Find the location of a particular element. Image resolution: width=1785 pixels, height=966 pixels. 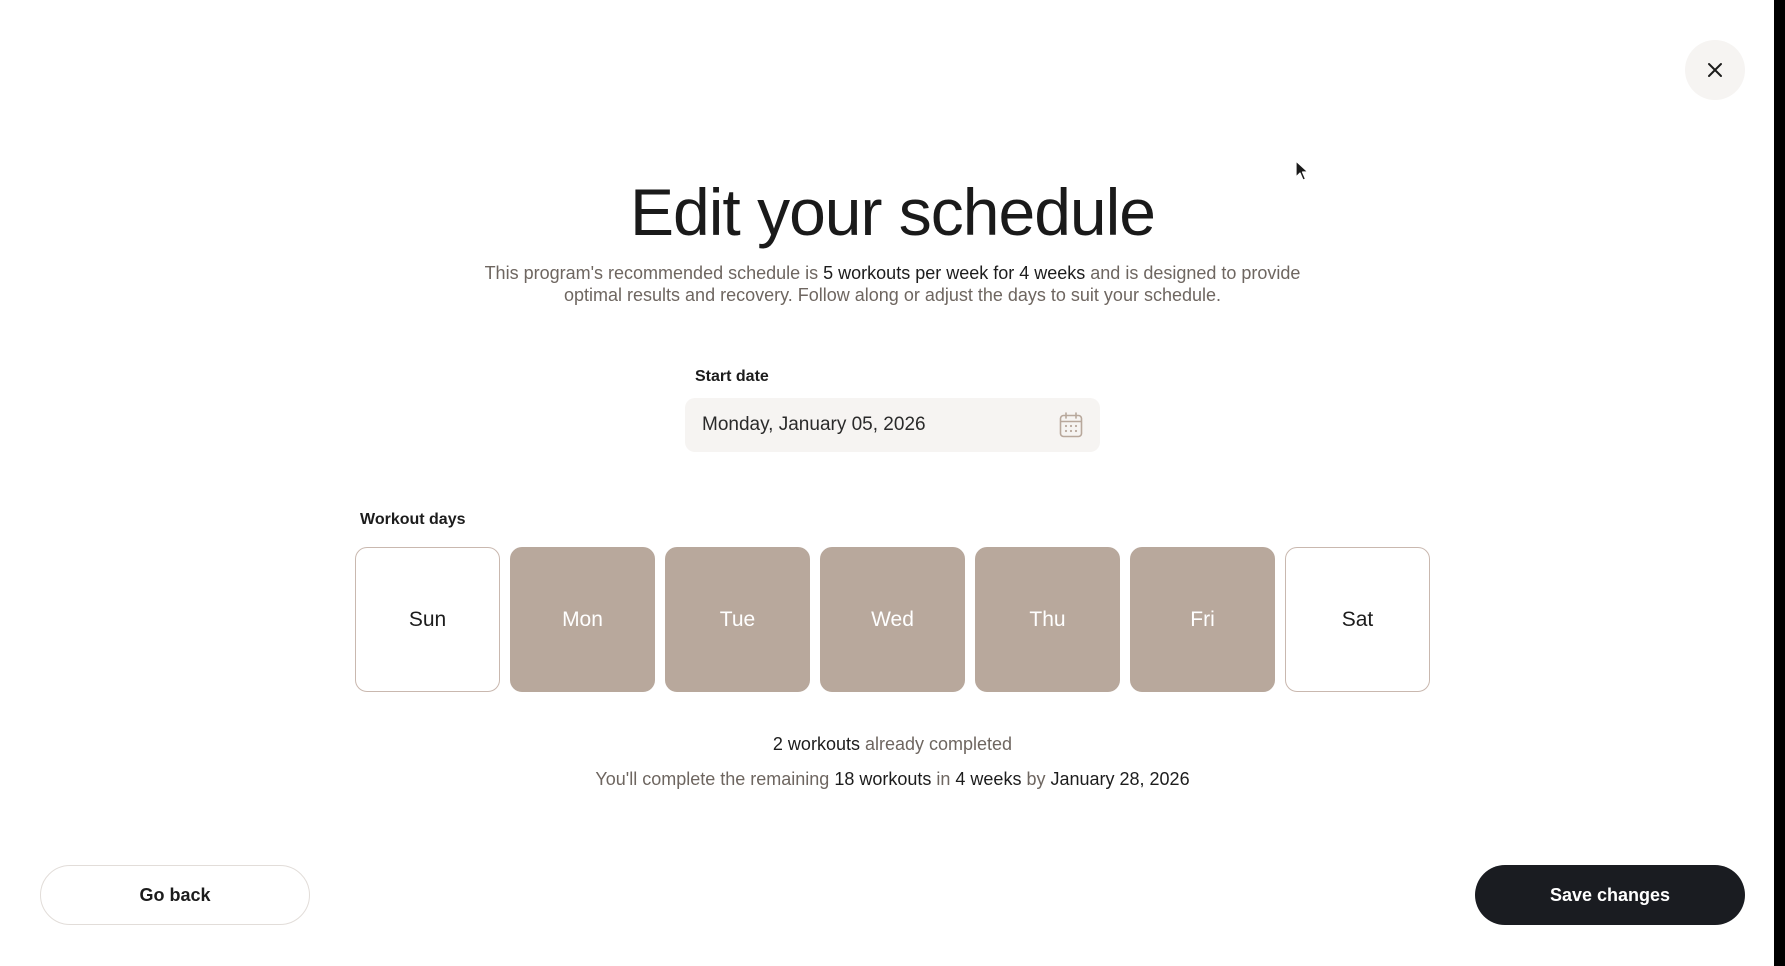

mouse-cursor-icon is located at coordinates (1302, 170).